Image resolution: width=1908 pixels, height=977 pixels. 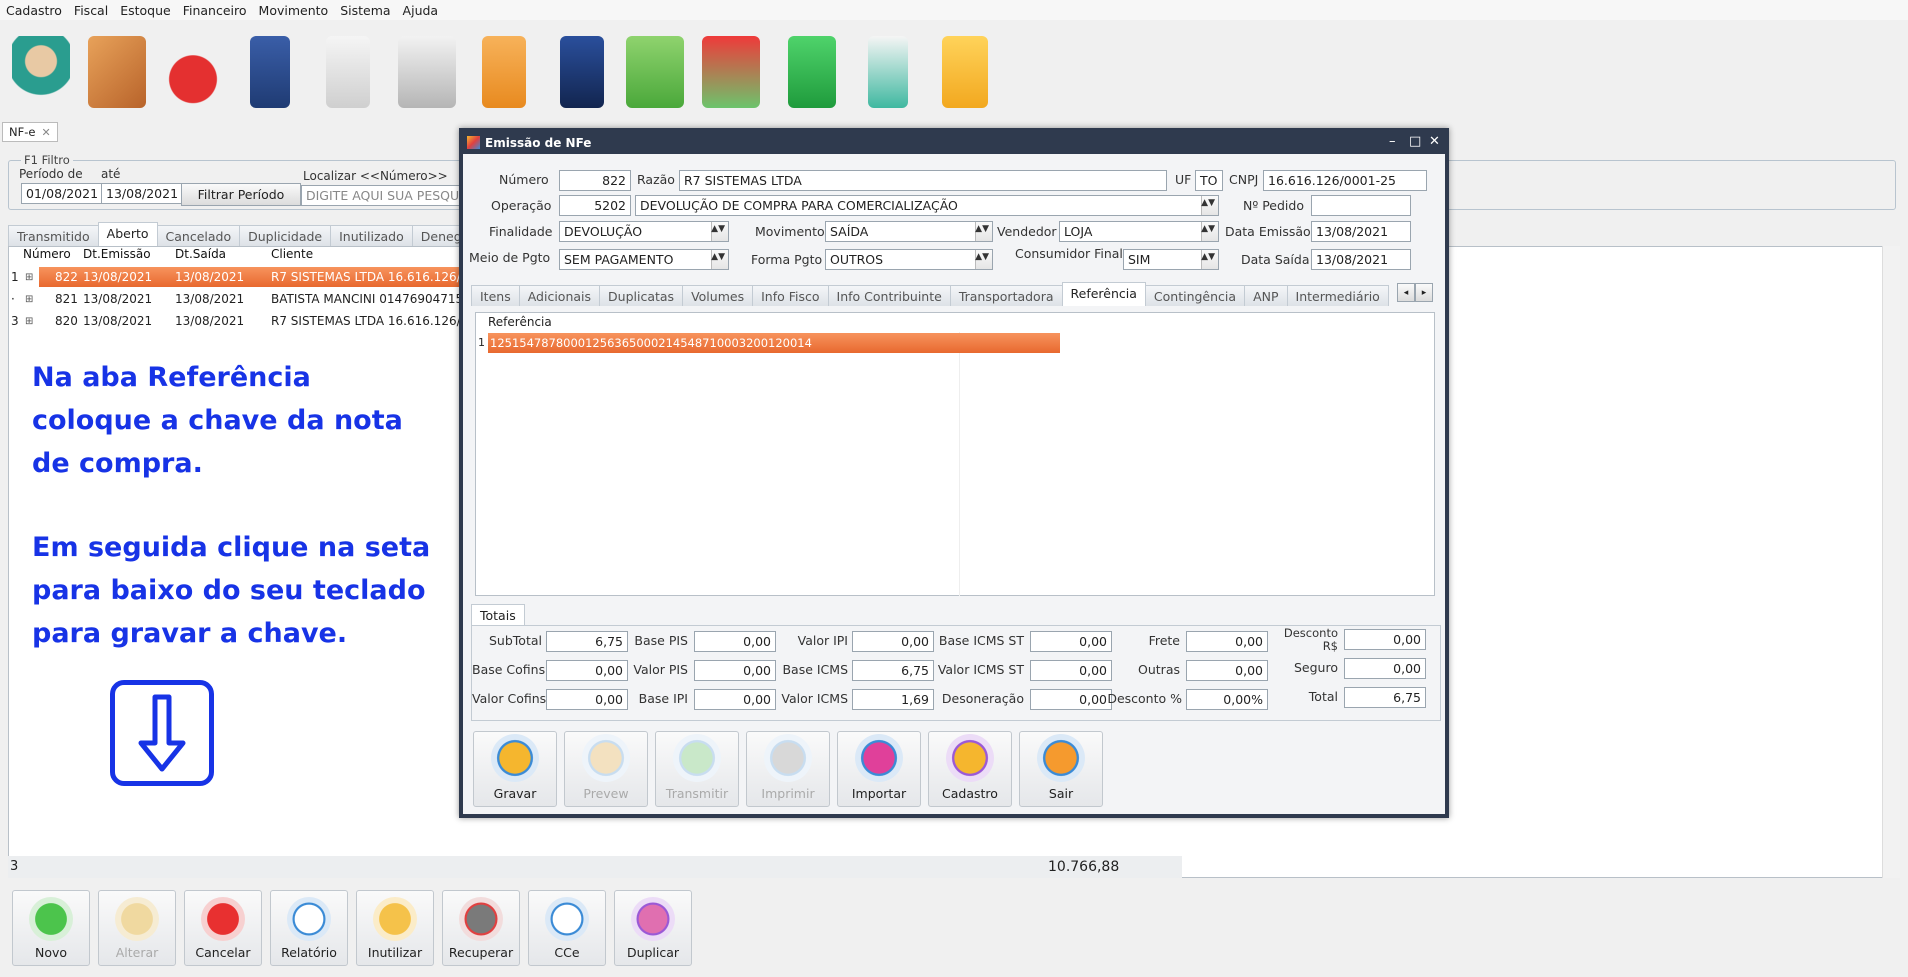 I want to click on novo-button: Novo, so click(x=51, y=928).